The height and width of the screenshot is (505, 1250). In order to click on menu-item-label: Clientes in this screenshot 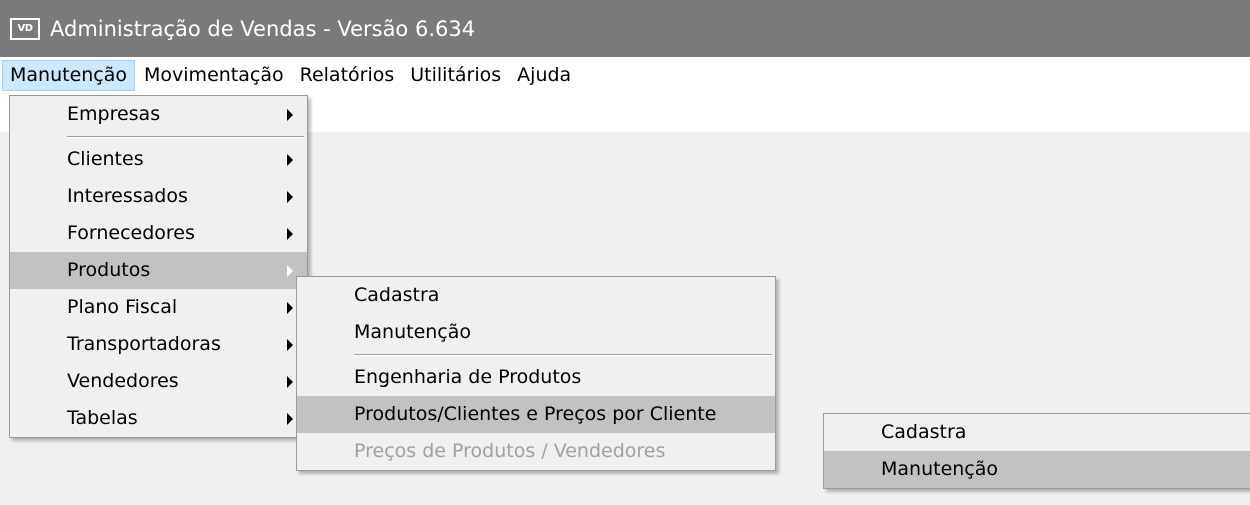, I will do `click(105, 159)`.